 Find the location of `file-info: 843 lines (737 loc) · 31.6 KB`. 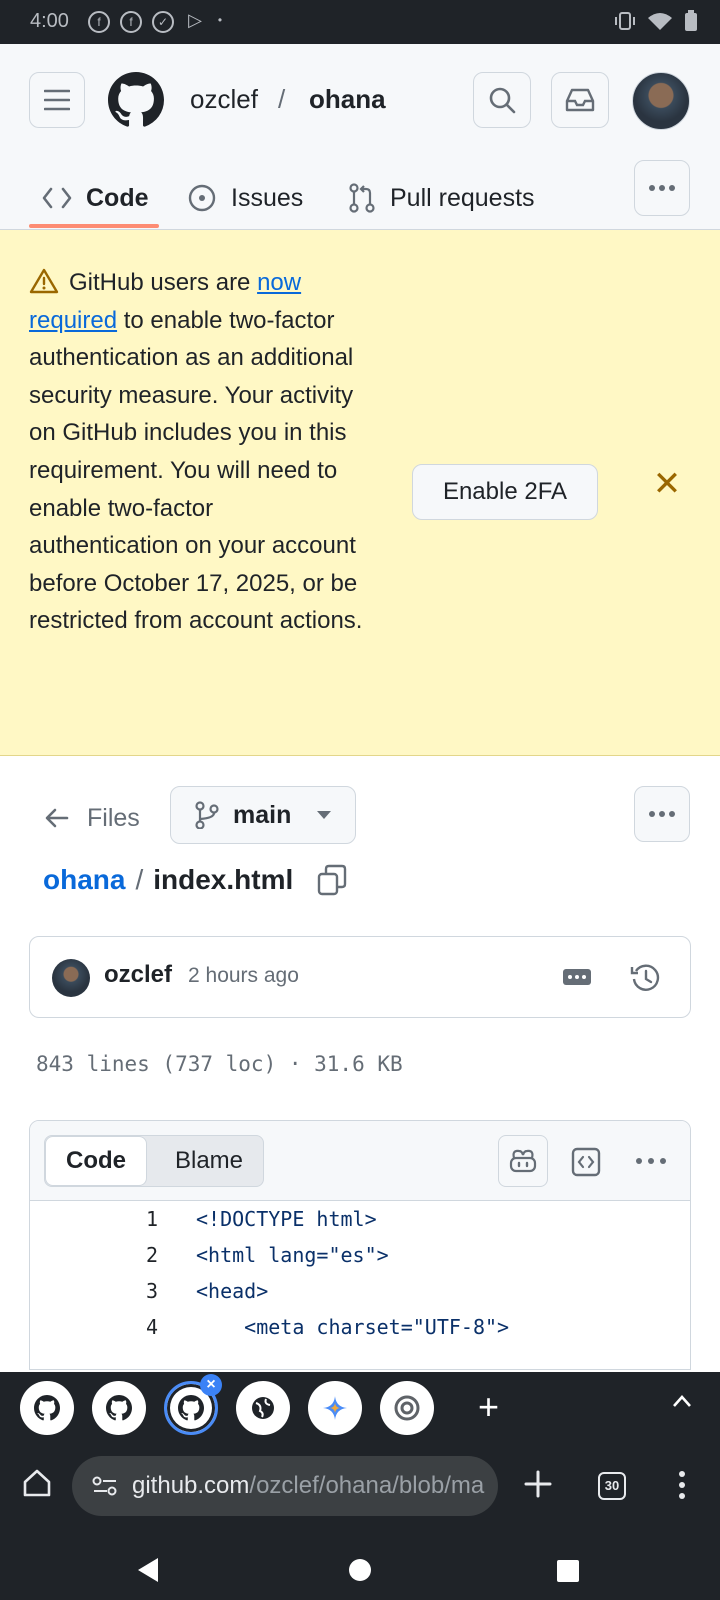

file-info: 843 lines (737 loc) · 31.6 KB is located at coordinates (219, 1064).